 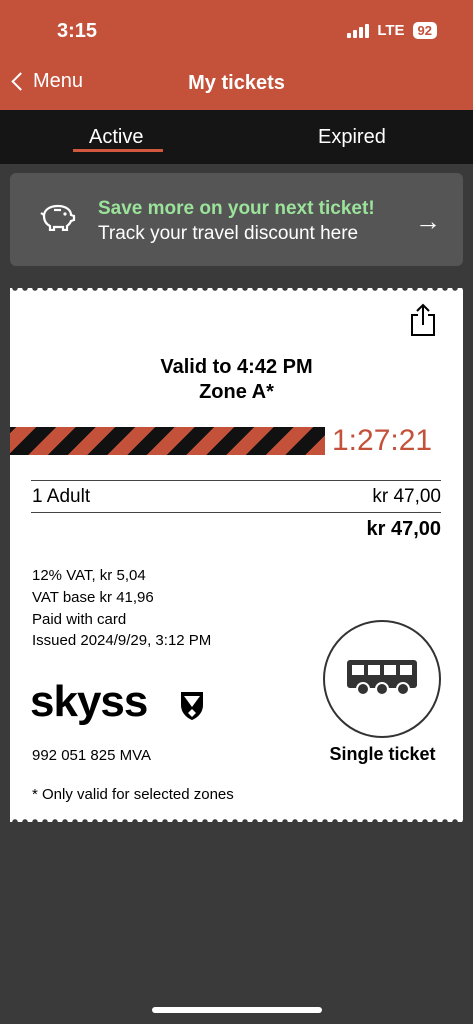 I want to click on countdown-timer: 1:27:21, so click(x=382, y=440).